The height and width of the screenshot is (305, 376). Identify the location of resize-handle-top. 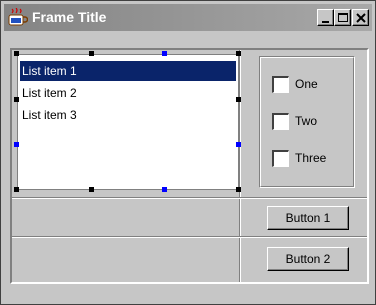
(91, 53).